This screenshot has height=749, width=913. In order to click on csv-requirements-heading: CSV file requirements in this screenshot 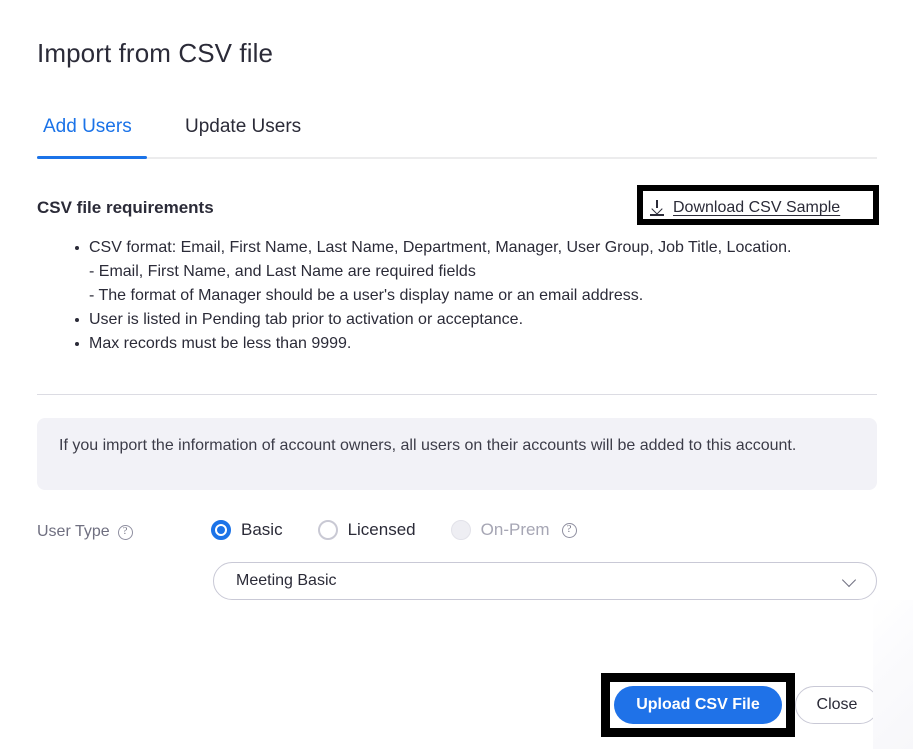, I will do `click(125, 207)`.